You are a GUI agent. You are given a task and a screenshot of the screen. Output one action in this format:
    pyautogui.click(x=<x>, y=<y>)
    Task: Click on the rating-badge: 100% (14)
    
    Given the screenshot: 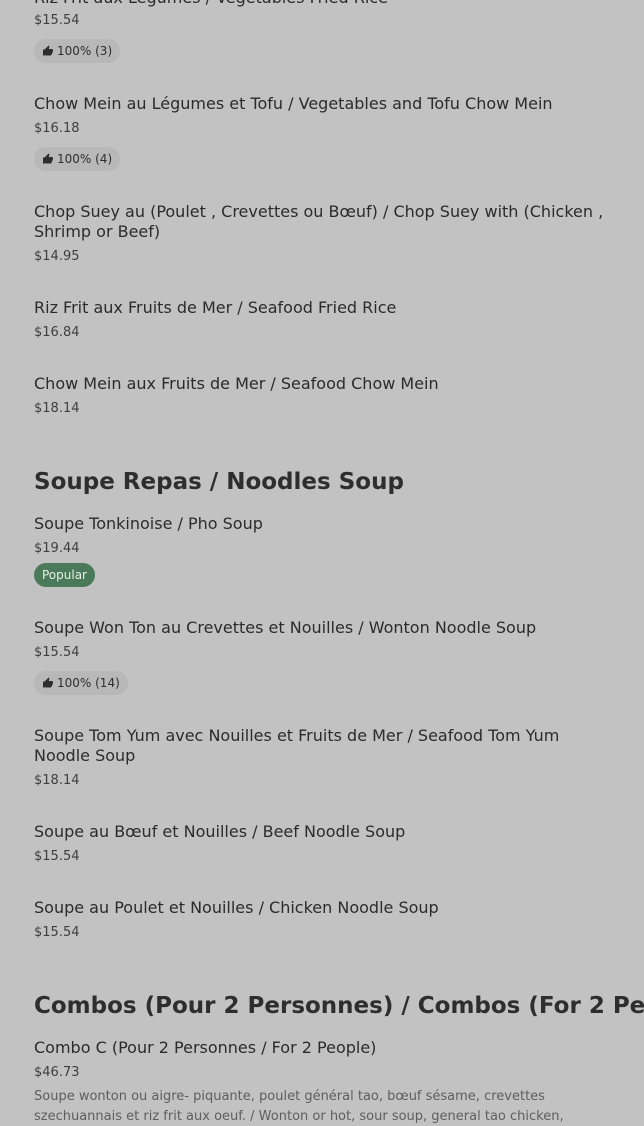 What is the action you would take?
    pyautogui.click(x=81, y=683)
    